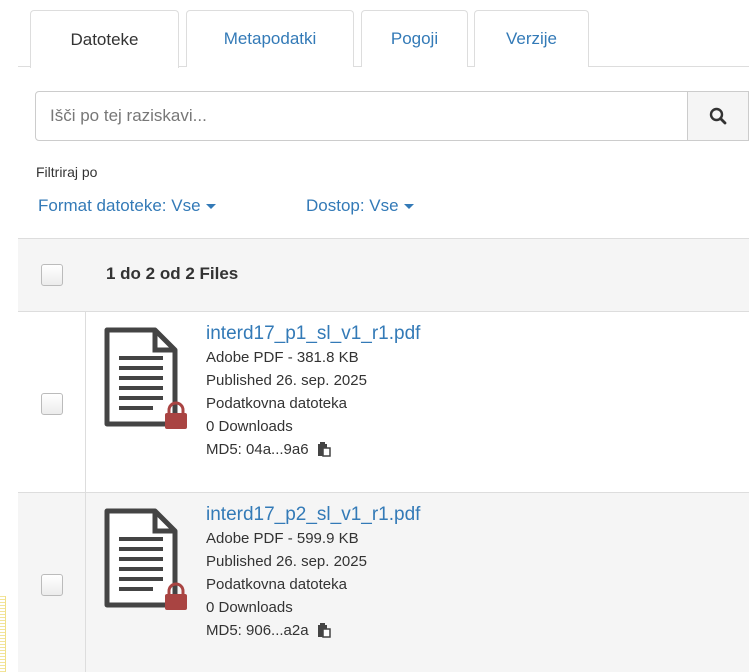  What do you see at coordinates (313, 334) in the screenshot?
I see `file-name-link: interd17_p1_sl_v1_r1.pdf` at bounding box center [313, 334].